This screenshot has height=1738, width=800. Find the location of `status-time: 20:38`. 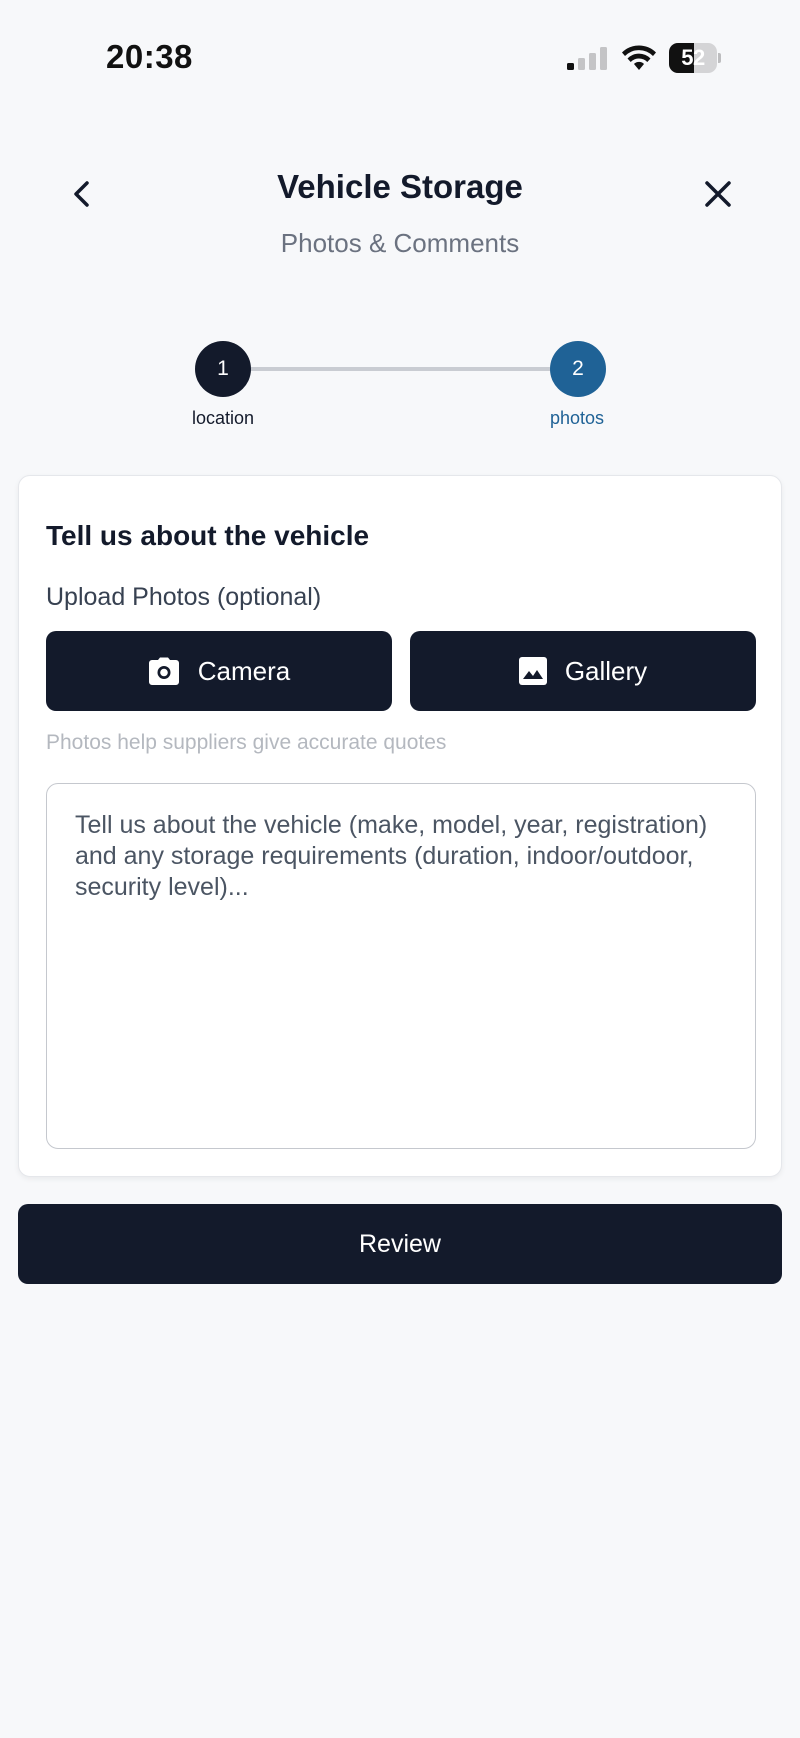

status-time: 20:38 is located at coordinates (149, 56).